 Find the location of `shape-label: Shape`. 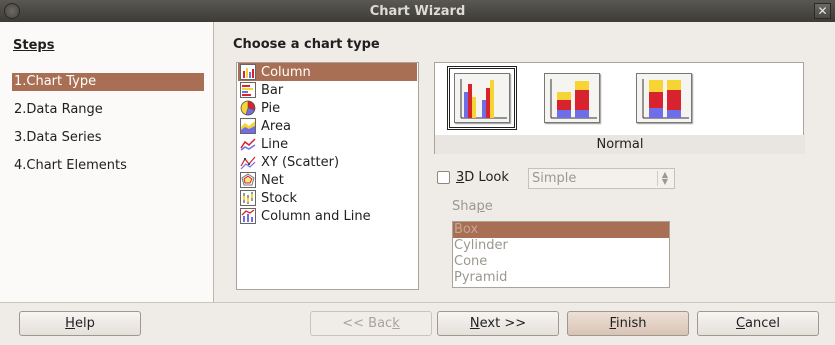

shape-label: Shape is located at coordinates (472, 206).